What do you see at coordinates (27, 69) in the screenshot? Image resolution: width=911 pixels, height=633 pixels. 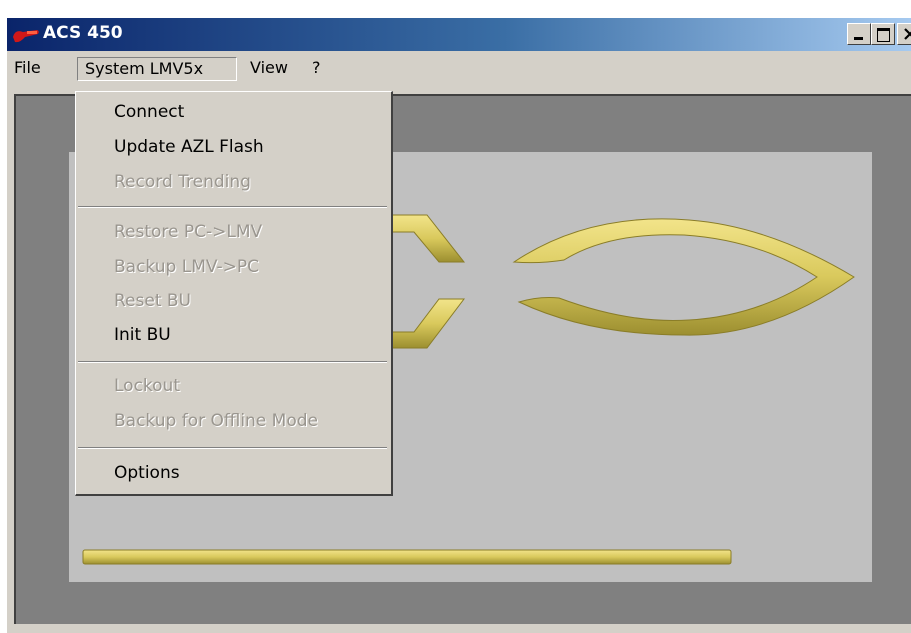 I see `menu-file: File` at bounding box center [27, 69].